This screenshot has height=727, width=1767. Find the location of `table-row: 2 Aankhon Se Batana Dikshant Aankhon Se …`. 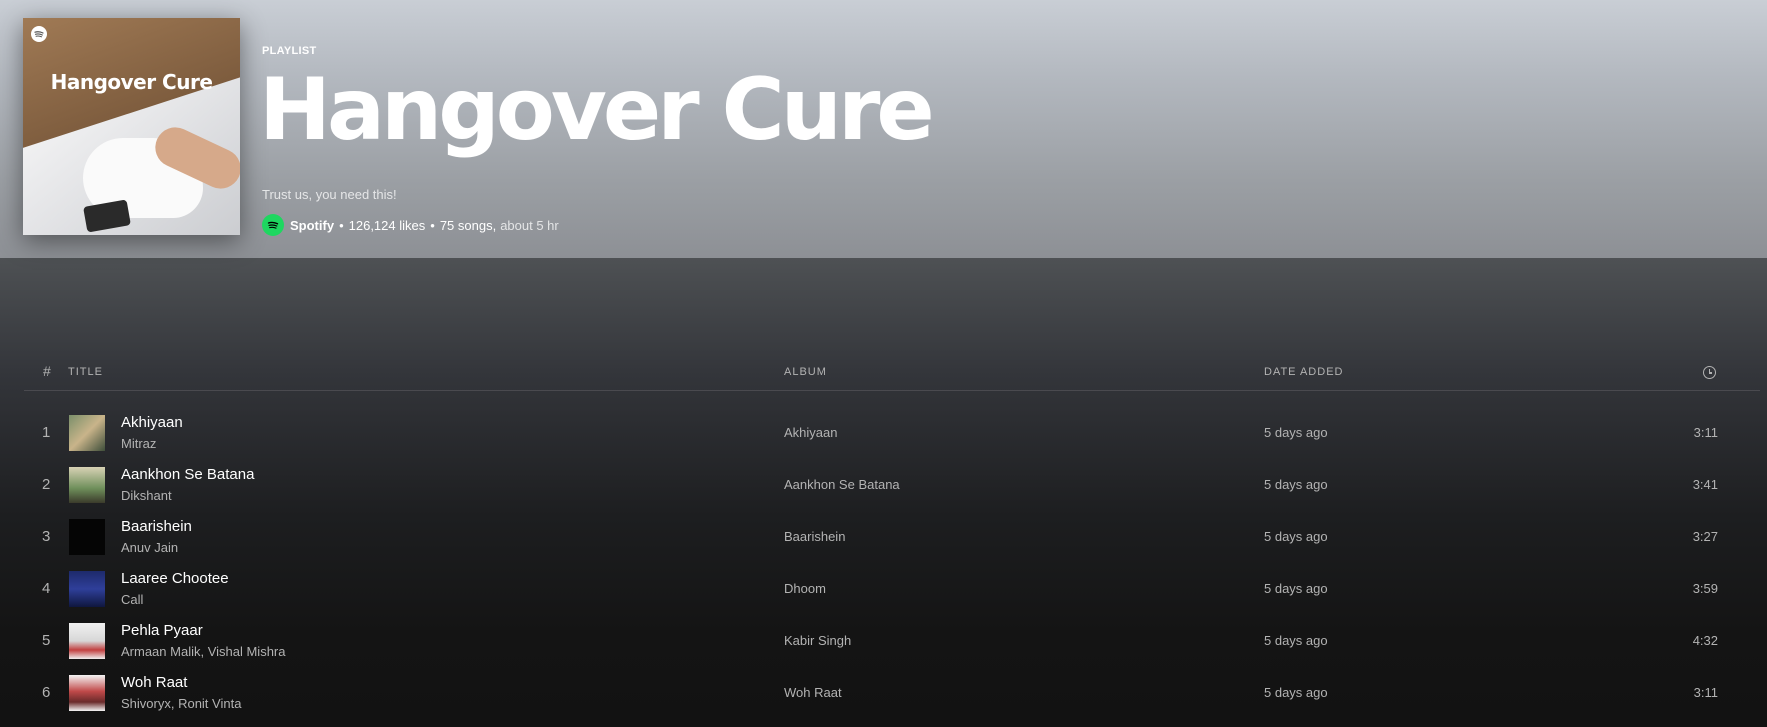

table-row: 2 Aankhon Se Batana Dikshant Aankhon Se … is located at coordinates (892, 484).